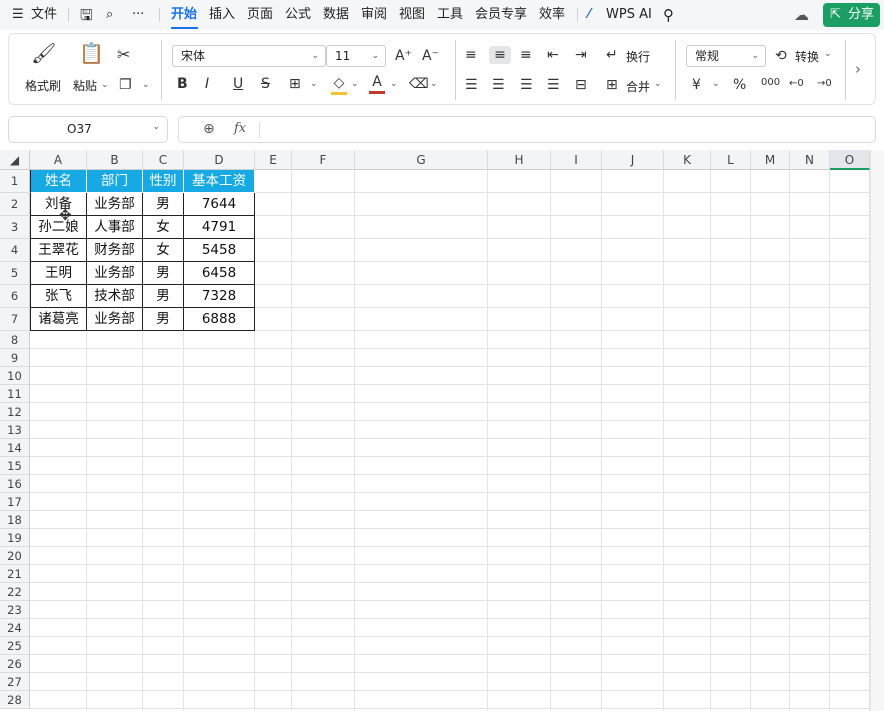 The height and width of the screenshot is (711, 884). What do you see at coordinates (58, 181) in the screenshot?
I see `header-cell: 姓名` at bounding box center [58, 181].